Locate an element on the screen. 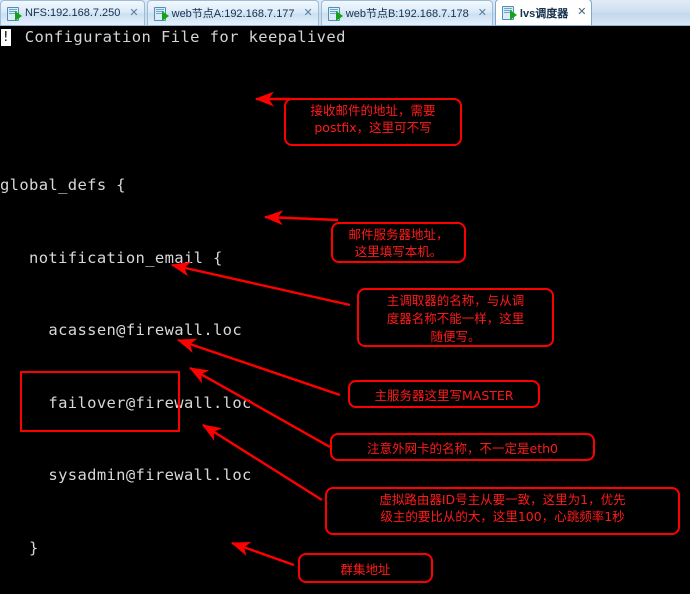  config-line: notification_email { is located at coordinates (111, 257).